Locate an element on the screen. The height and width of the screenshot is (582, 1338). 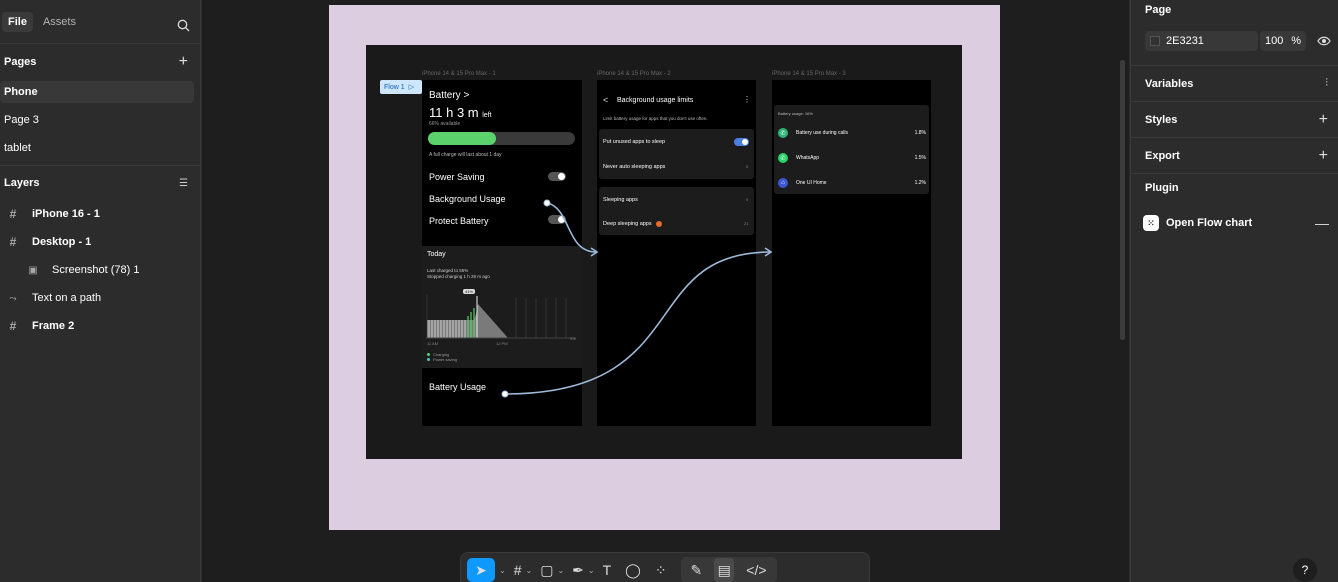
page-item-phone: Phone is located at coordinates (97, 92).